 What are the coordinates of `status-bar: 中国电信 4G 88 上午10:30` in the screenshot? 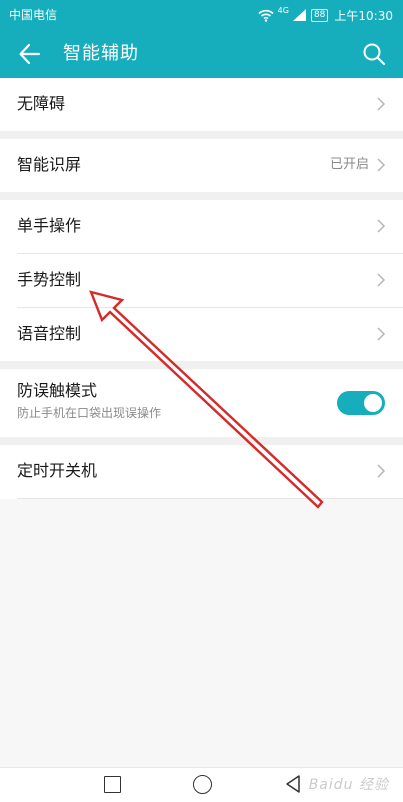 It's located at (201, 15).